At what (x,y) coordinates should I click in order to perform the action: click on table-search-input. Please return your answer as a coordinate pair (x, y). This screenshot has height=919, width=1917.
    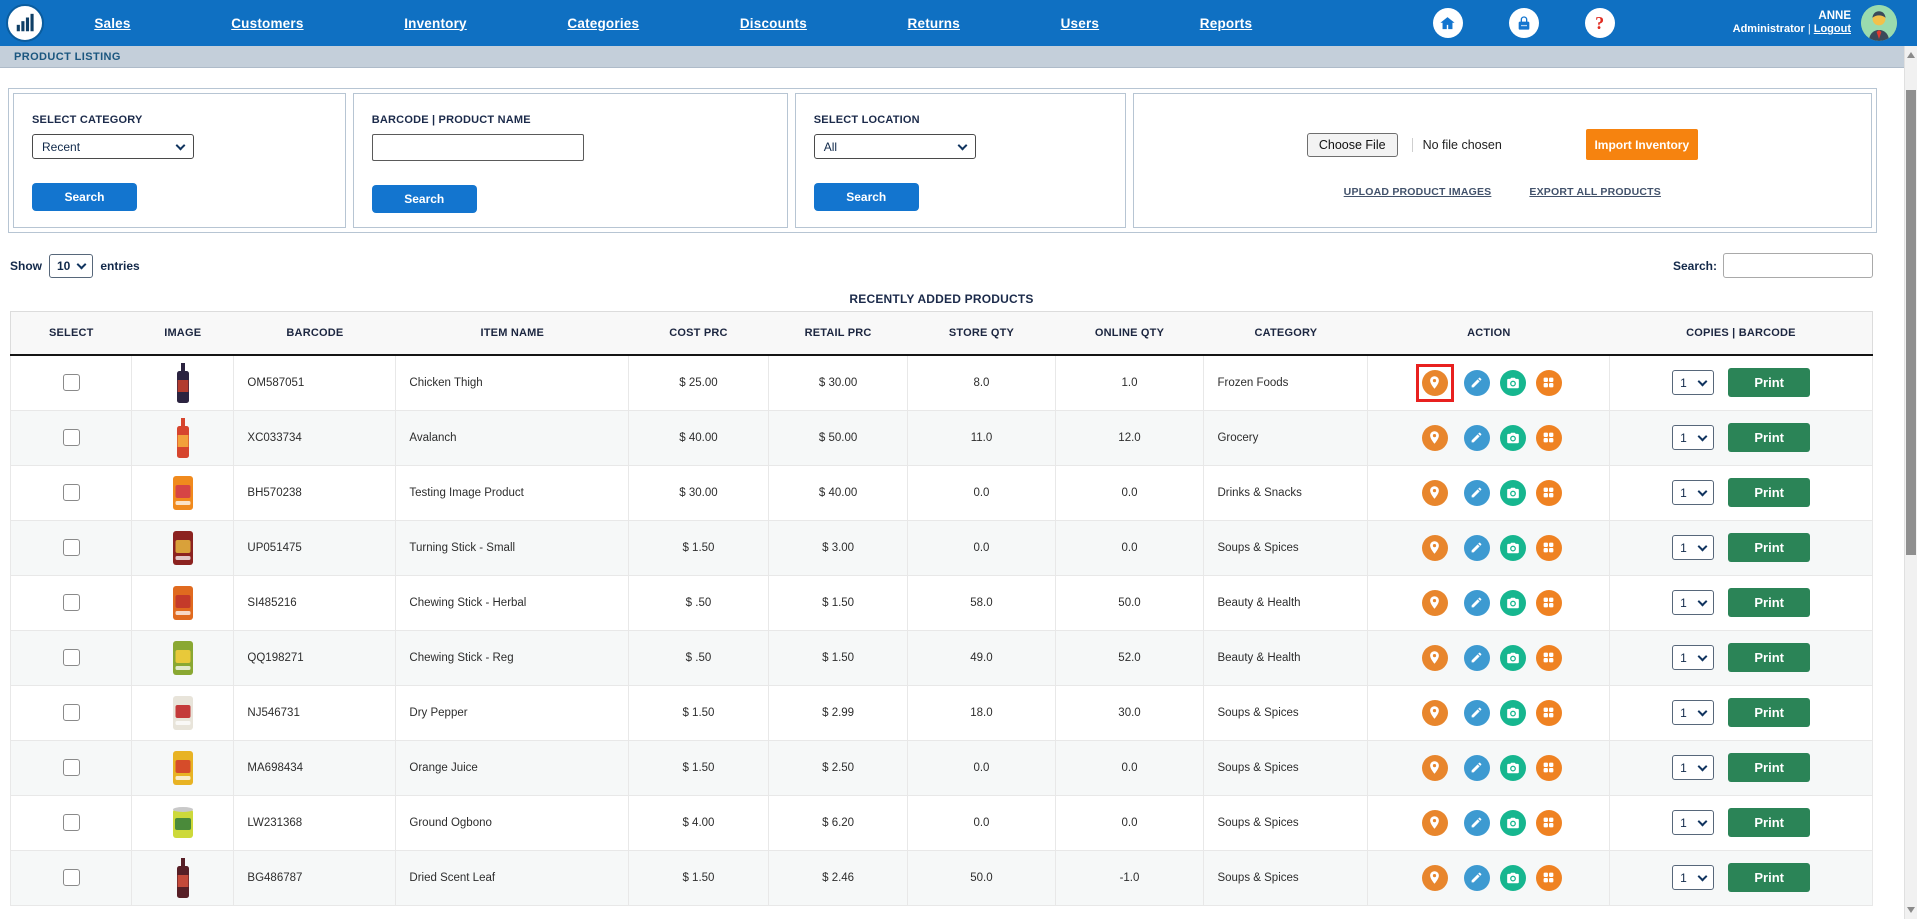
    Looking at the image, I should click on (1798, 265).